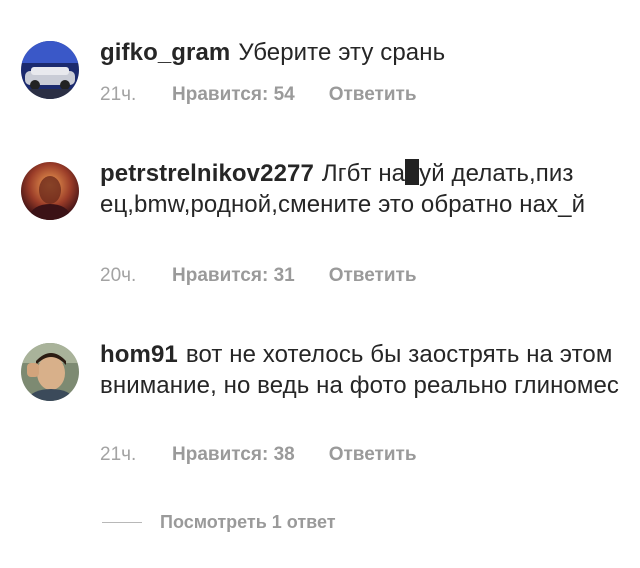 This screenshot has height=568, width=640. Describe the element at coordinates (342, 52) in the screenshot. I see `comment-text: Уберите эту срань` at that location.